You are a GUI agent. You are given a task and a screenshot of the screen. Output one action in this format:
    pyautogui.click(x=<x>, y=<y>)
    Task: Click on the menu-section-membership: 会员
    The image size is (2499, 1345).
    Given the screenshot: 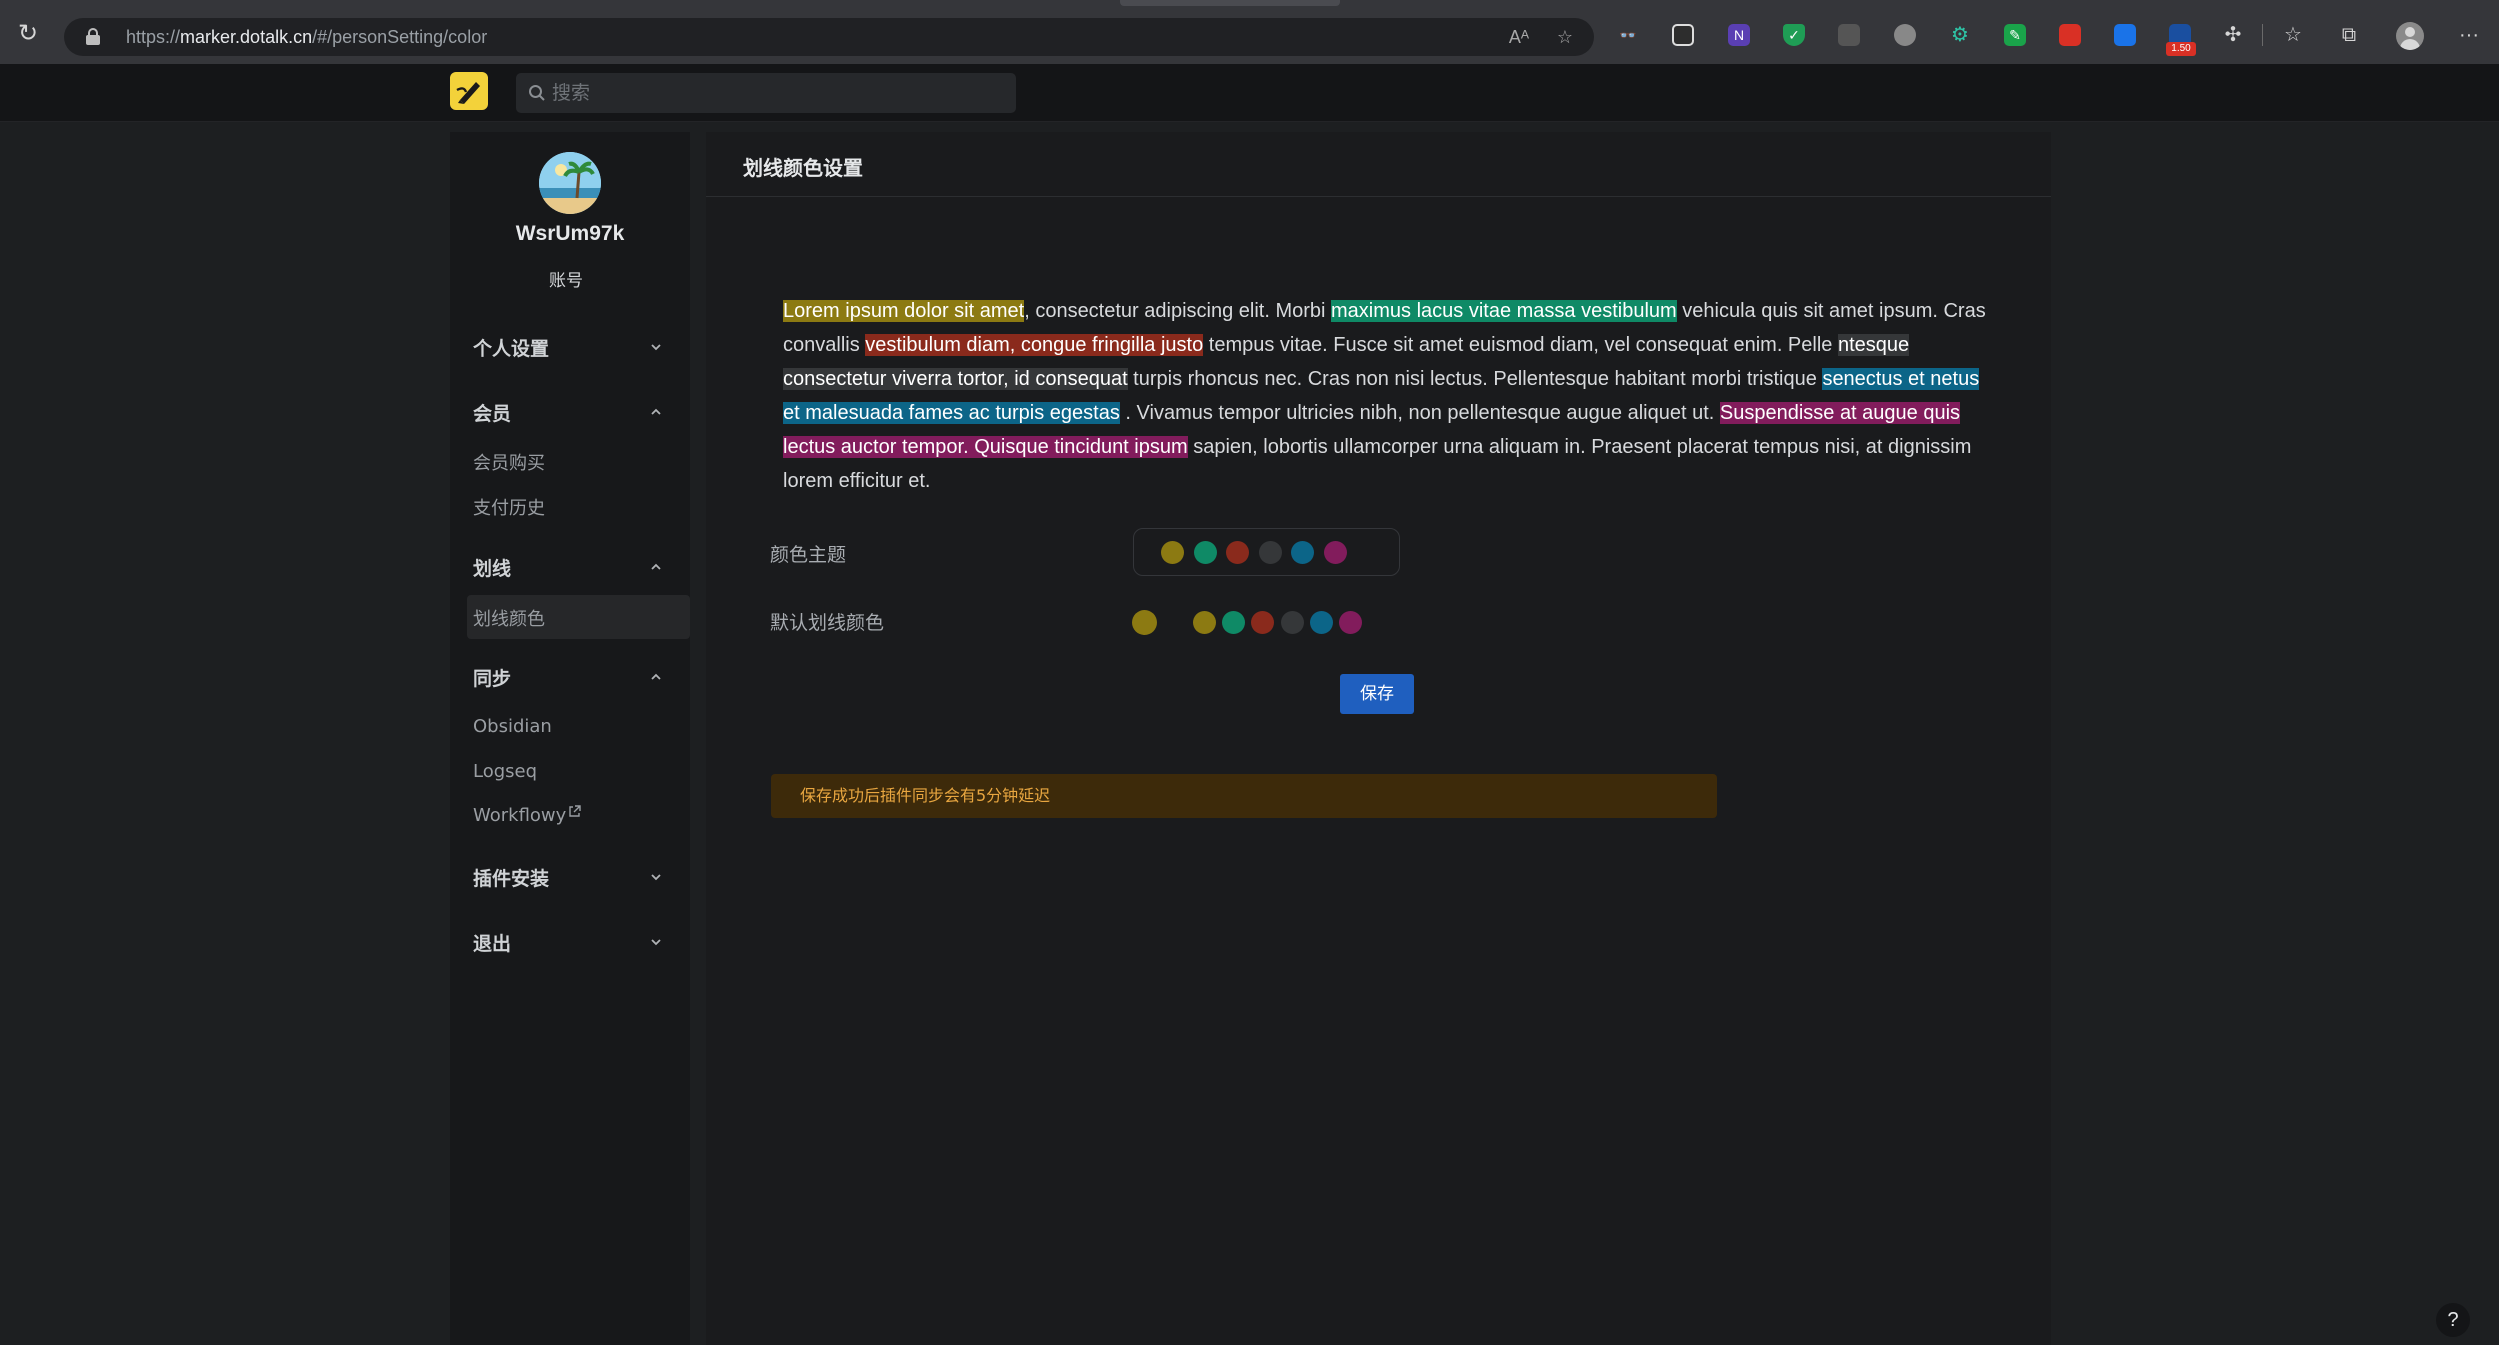 What is the action you would take?
    pyautogui.click(x=568, y=414)
    